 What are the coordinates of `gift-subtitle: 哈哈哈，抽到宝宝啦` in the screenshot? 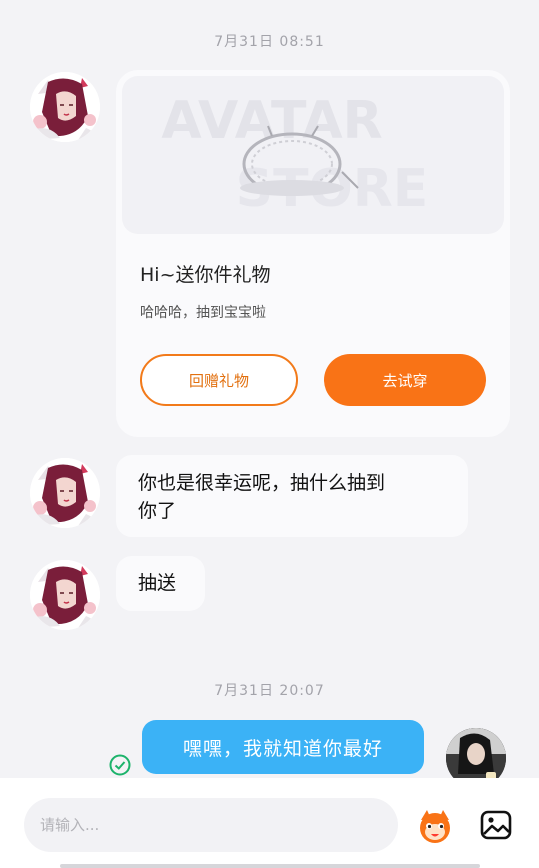 It's located at (203, 313).